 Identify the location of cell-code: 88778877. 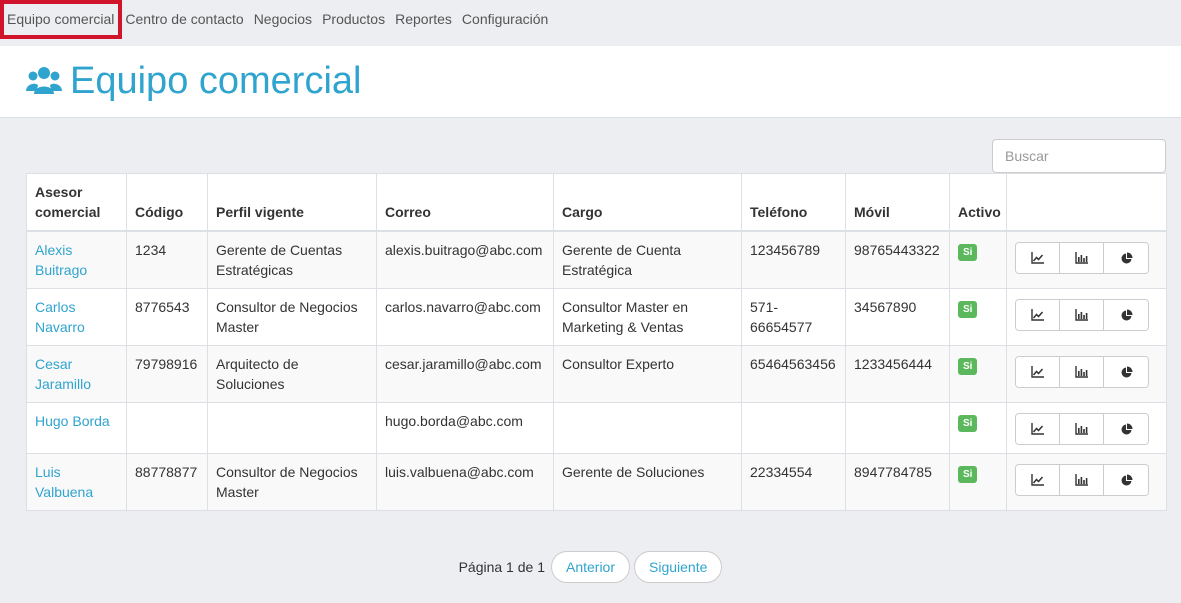
(167, 482).